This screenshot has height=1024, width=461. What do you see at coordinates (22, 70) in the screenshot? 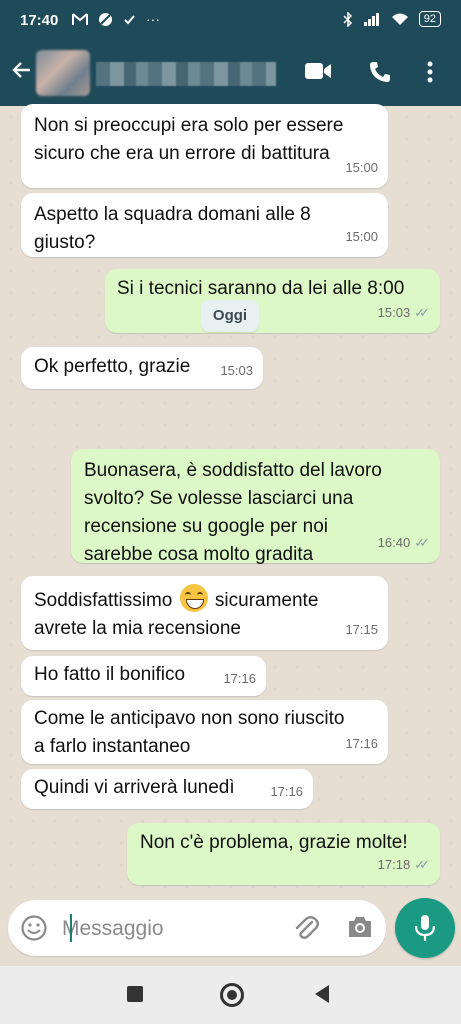
I see `arrow-back-icon` at bounding box center [22, 70].